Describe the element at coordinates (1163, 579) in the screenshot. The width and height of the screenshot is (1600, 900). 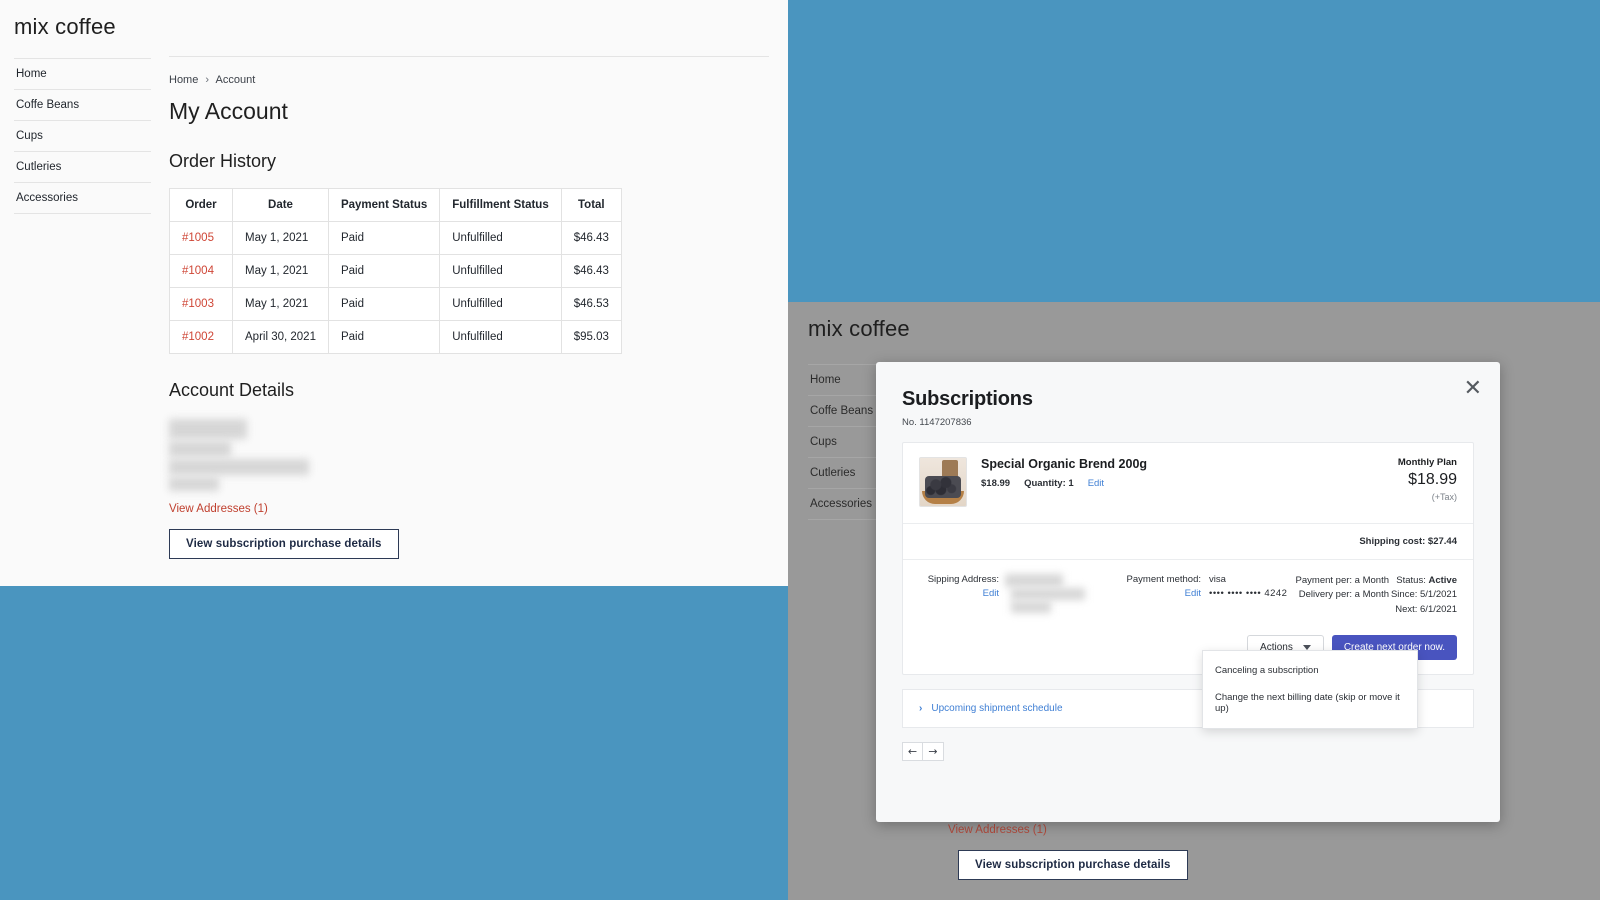
I see `payment-method-label: Payment method:` at that location.